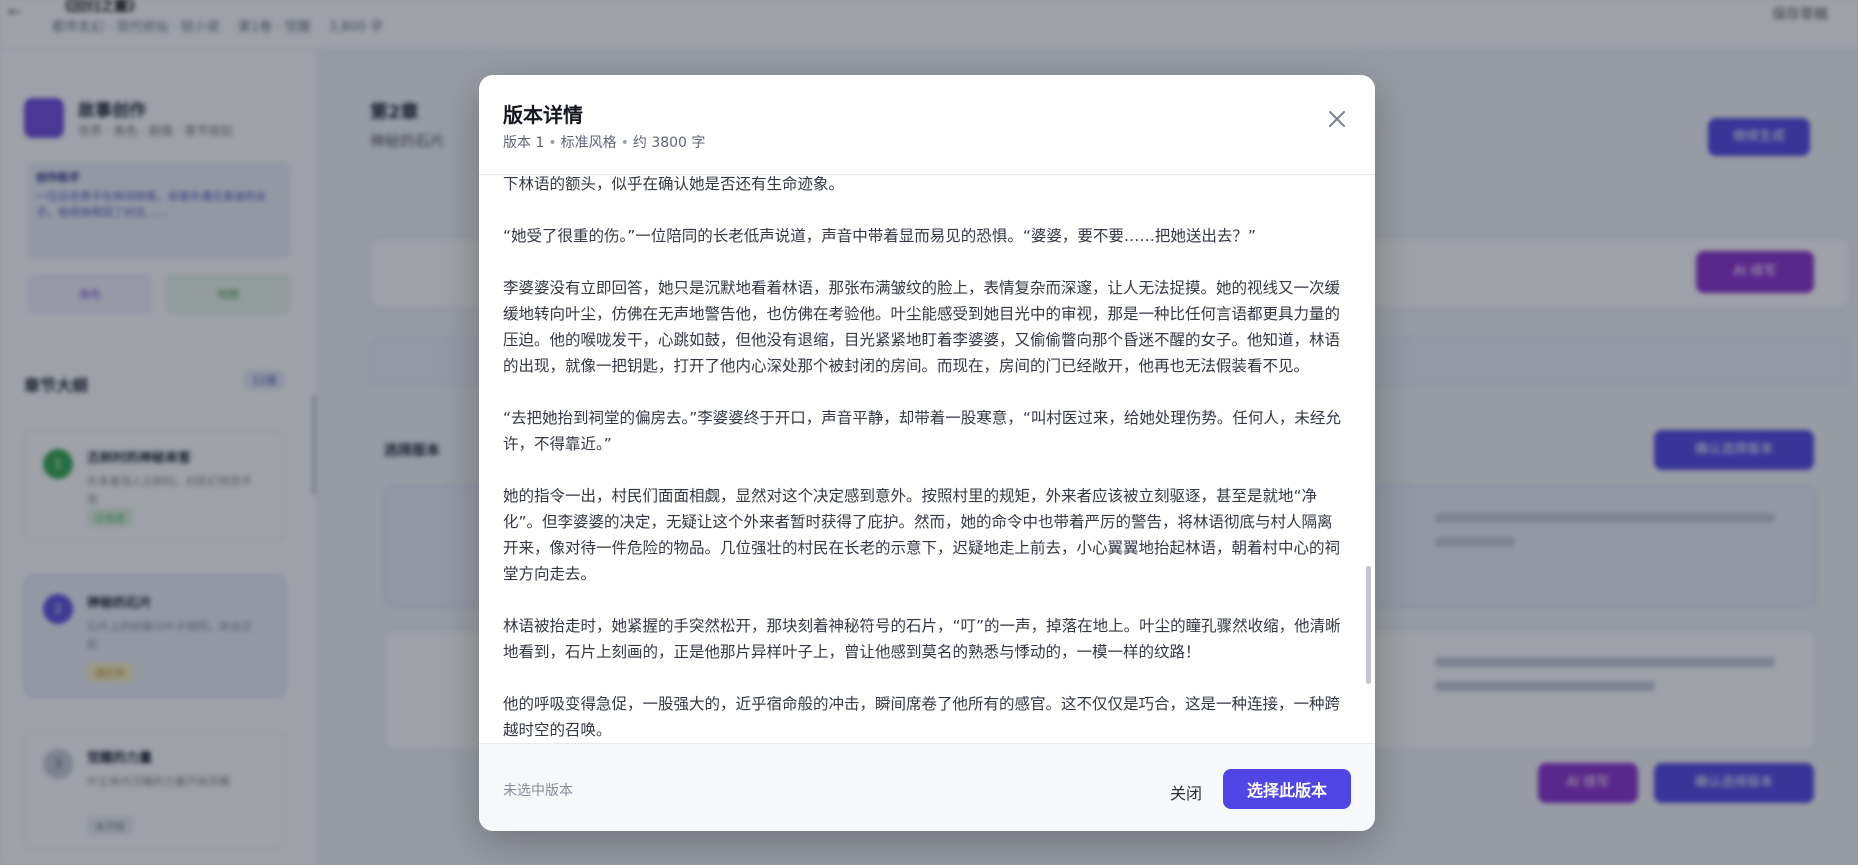  Describe the element at coordinates (538, 791) in the screenshot. I see `selection-status: 未选中版本` at that location.